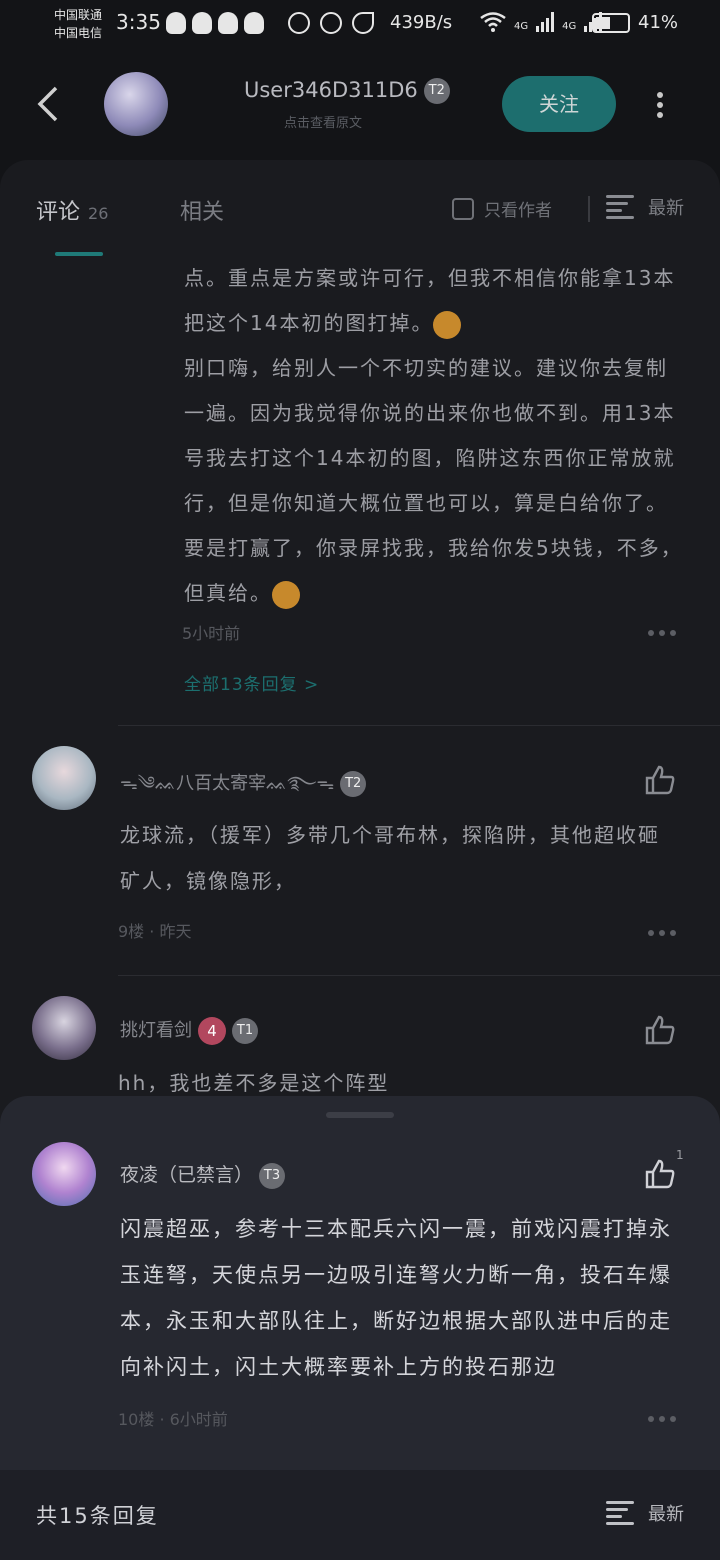 Image resolution: width=720 pixels, height=1560 pixels. What do you see at coordinates (493, 22) in the screenshot?
I see `wifi-icon` at bounding box center [493, 22].